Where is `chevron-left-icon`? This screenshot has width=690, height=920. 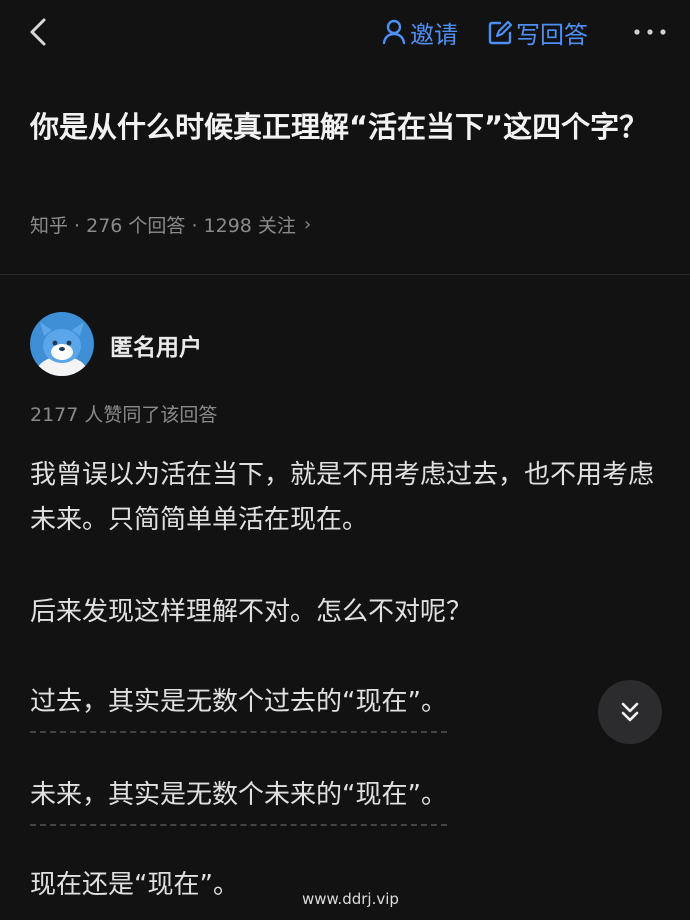
chevron-left-icon is located at coordinates (38, 32).